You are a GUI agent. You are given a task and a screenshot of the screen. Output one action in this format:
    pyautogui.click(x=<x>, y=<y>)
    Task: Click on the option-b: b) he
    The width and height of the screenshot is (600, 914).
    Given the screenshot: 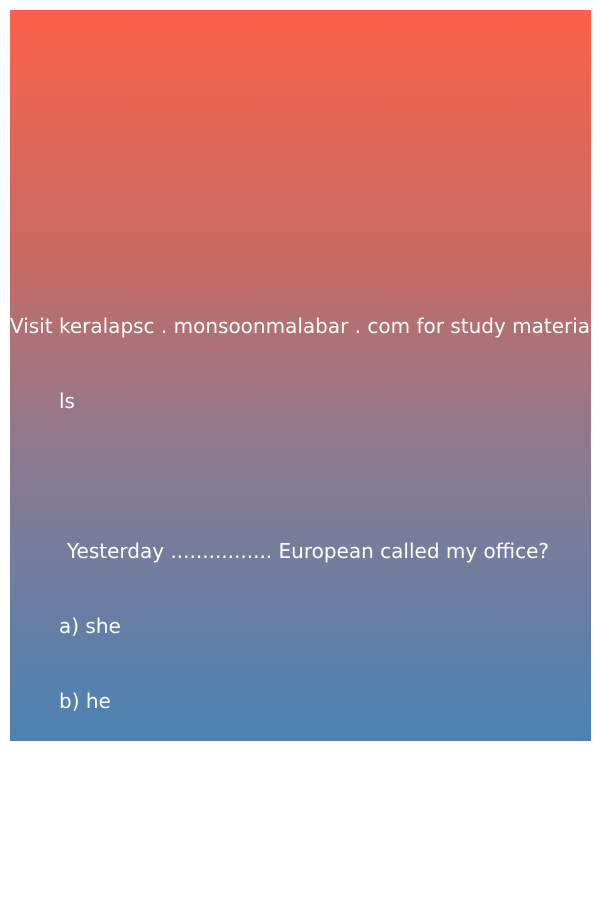 What is the action you would take?
    pyautogui.click(x=85, y=701)
    